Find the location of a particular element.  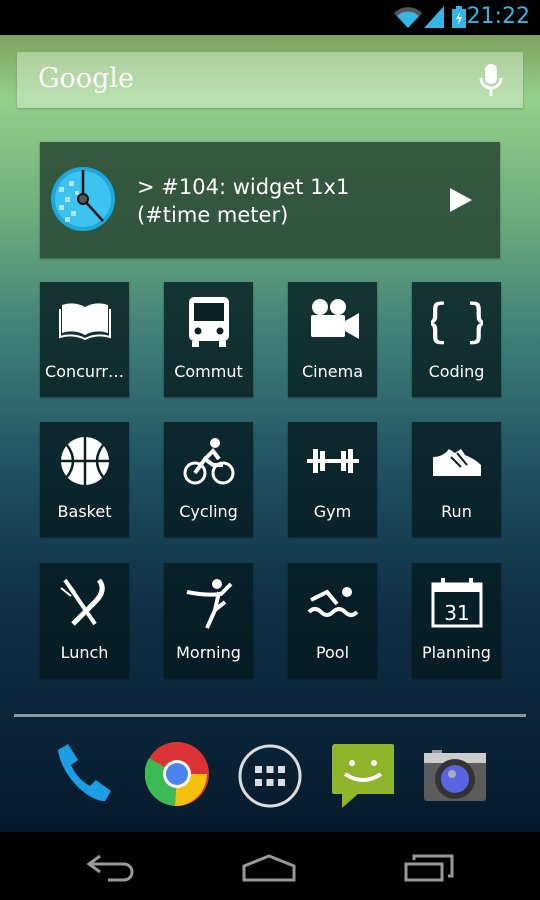

google-logo: Google is located at coordinates (86, 78).